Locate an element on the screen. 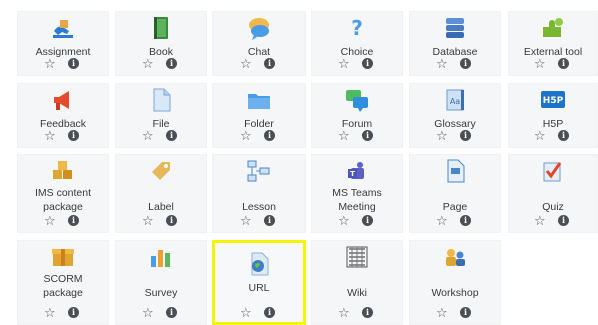  assignment-icon is located at coordinates (63, 28).